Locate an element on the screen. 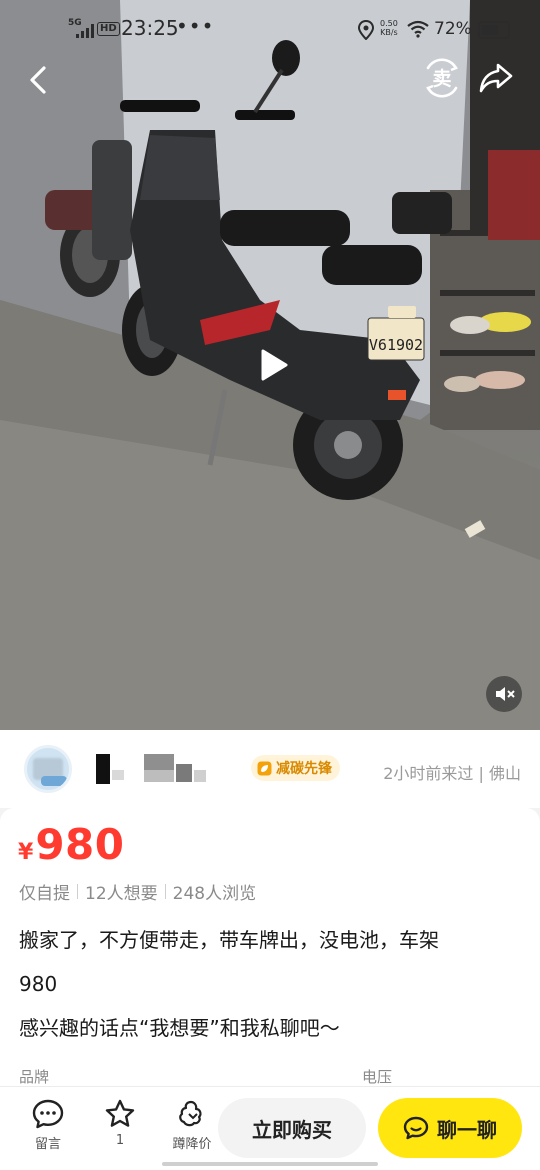 This screenshot has height=1170, width=540. attr-brand-label: 品牌 is located at coordinates (34, 1077).